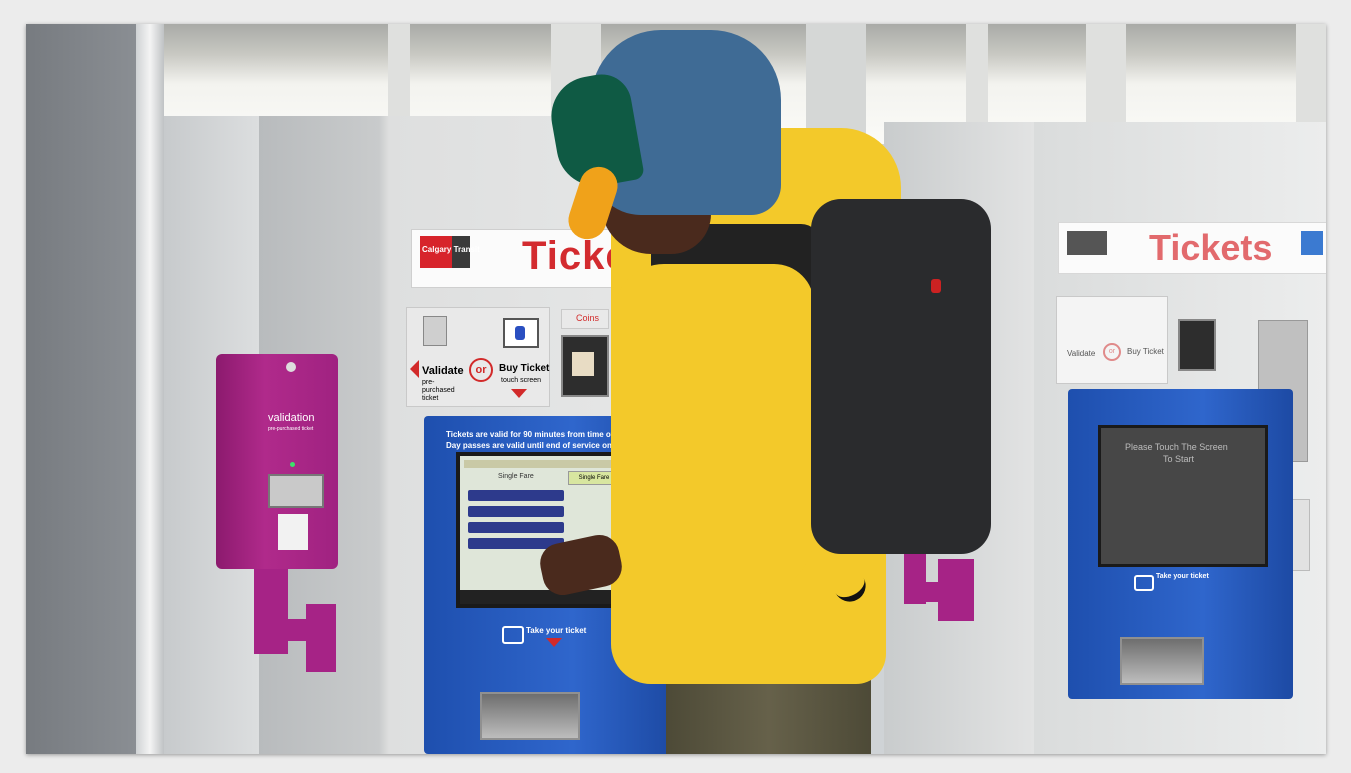 The image size is (1351, 773). I want to click on screen-prompt-2: To Start, so click(1179, 459).